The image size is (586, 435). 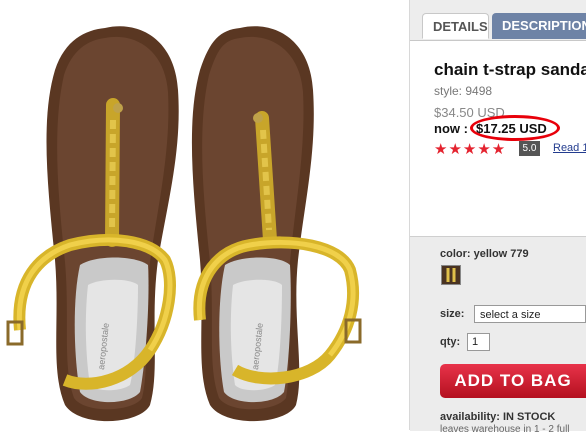 What do you see at coordinates (569, 148) in the screenshot?
I see `read-reviews-link: Read 1` at bounding box center [569, 148].